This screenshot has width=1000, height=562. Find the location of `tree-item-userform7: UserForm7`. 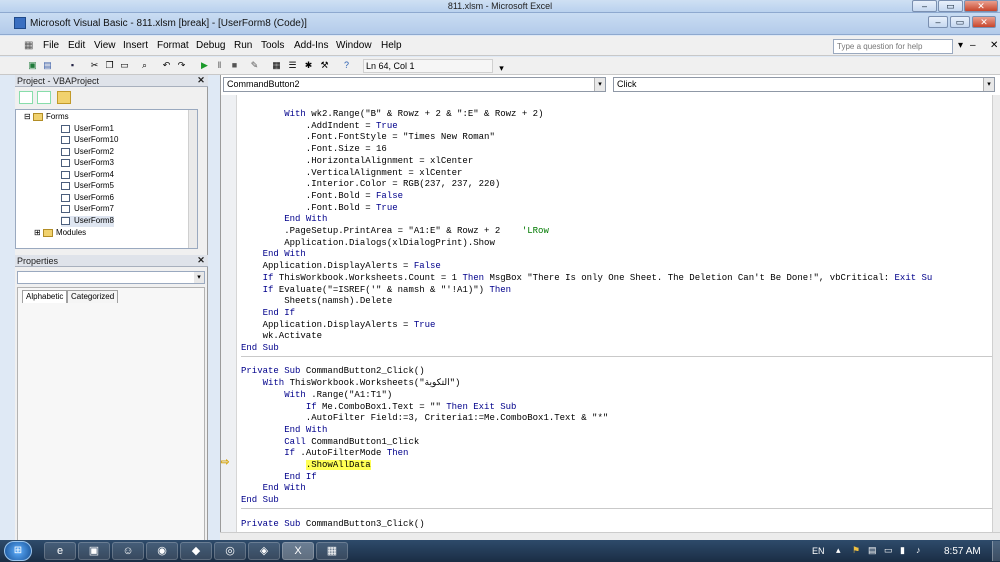

tree-item-userform7: UserForm7 is located at coordinates (87, 209).